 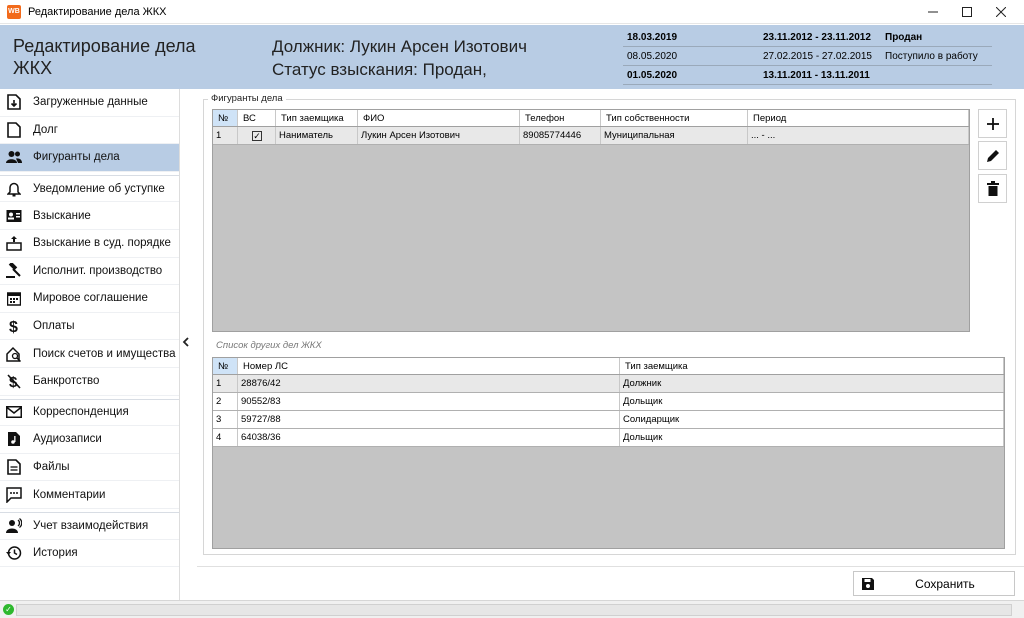 I want to click on sidebar-item-label: Аудиозаписи, so click(x=67, y=439).